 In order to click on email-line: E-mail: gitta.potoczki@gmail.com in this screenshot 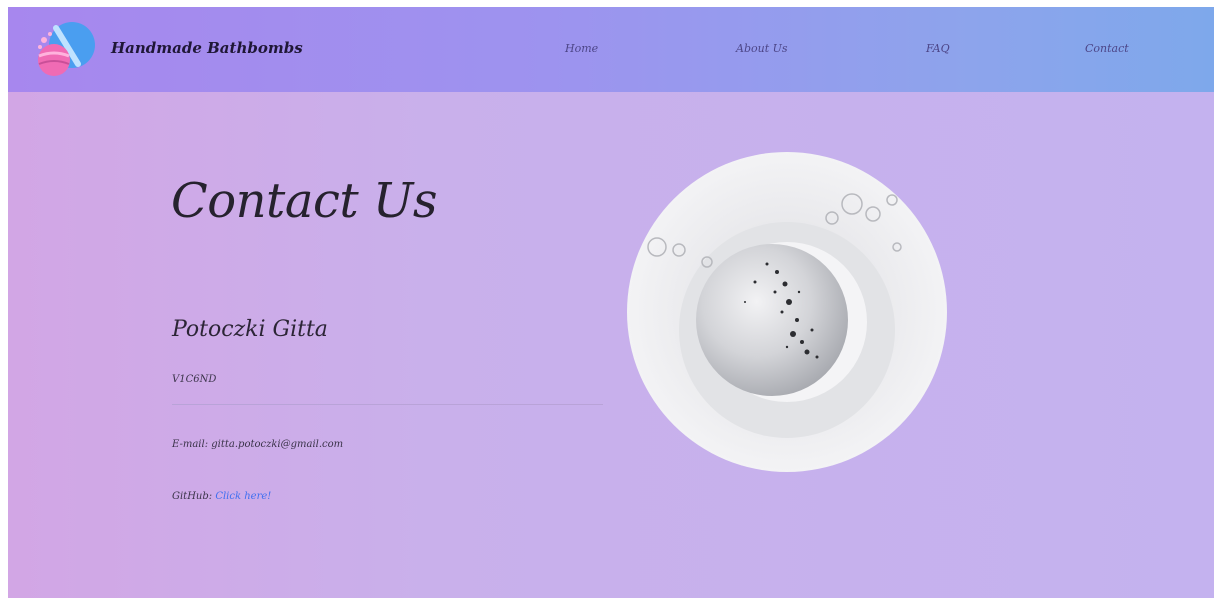, I will do `click(257, 444)`.